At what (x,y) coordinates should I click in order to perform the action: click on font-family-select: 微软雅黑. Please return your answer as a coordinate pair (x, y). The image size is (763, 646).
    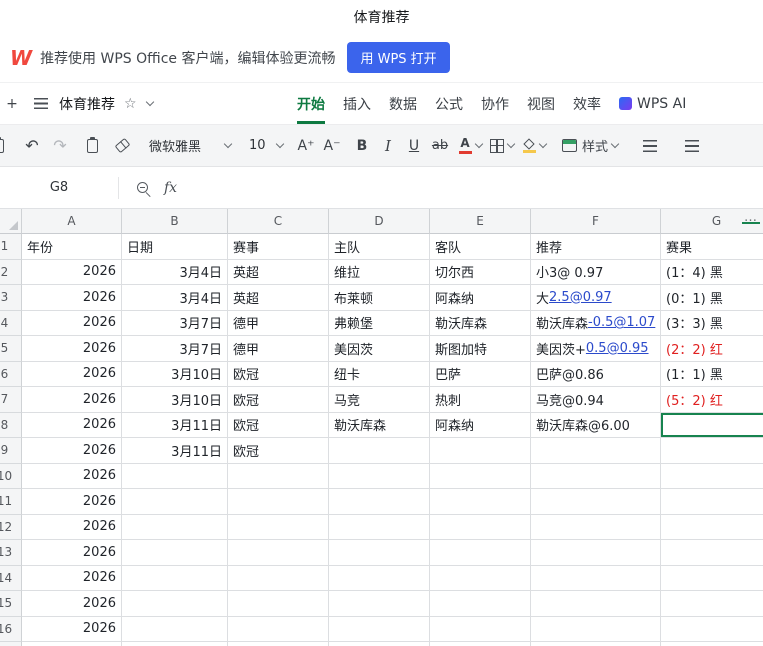
    Looking at the image, I should click on (190, 146).